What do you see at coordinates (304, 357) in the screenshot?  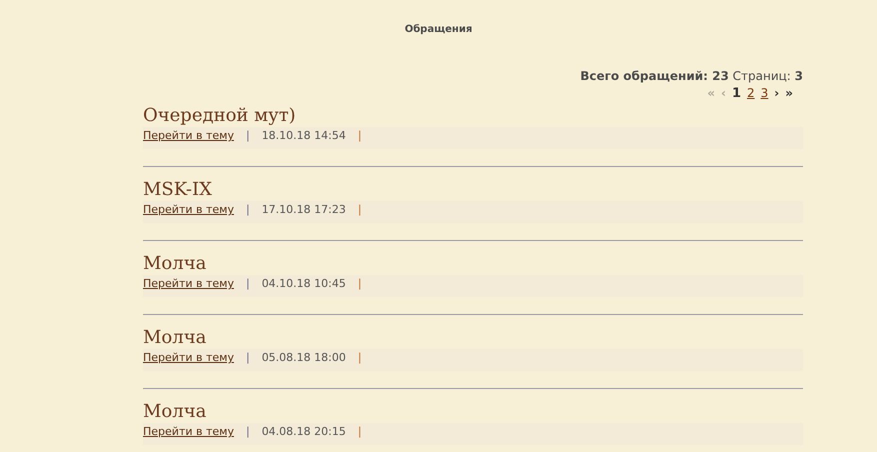 I see `topic-date: 05.08.18 18:00` at bounding box center [304, 357].